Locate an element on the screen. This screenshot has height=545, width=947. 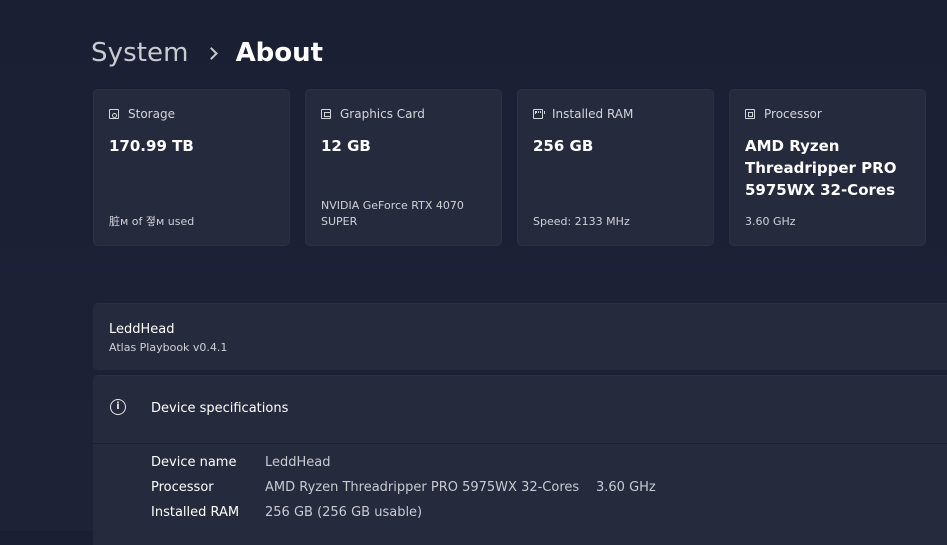
chevron-right-icon is located at coordinates (211, 53).